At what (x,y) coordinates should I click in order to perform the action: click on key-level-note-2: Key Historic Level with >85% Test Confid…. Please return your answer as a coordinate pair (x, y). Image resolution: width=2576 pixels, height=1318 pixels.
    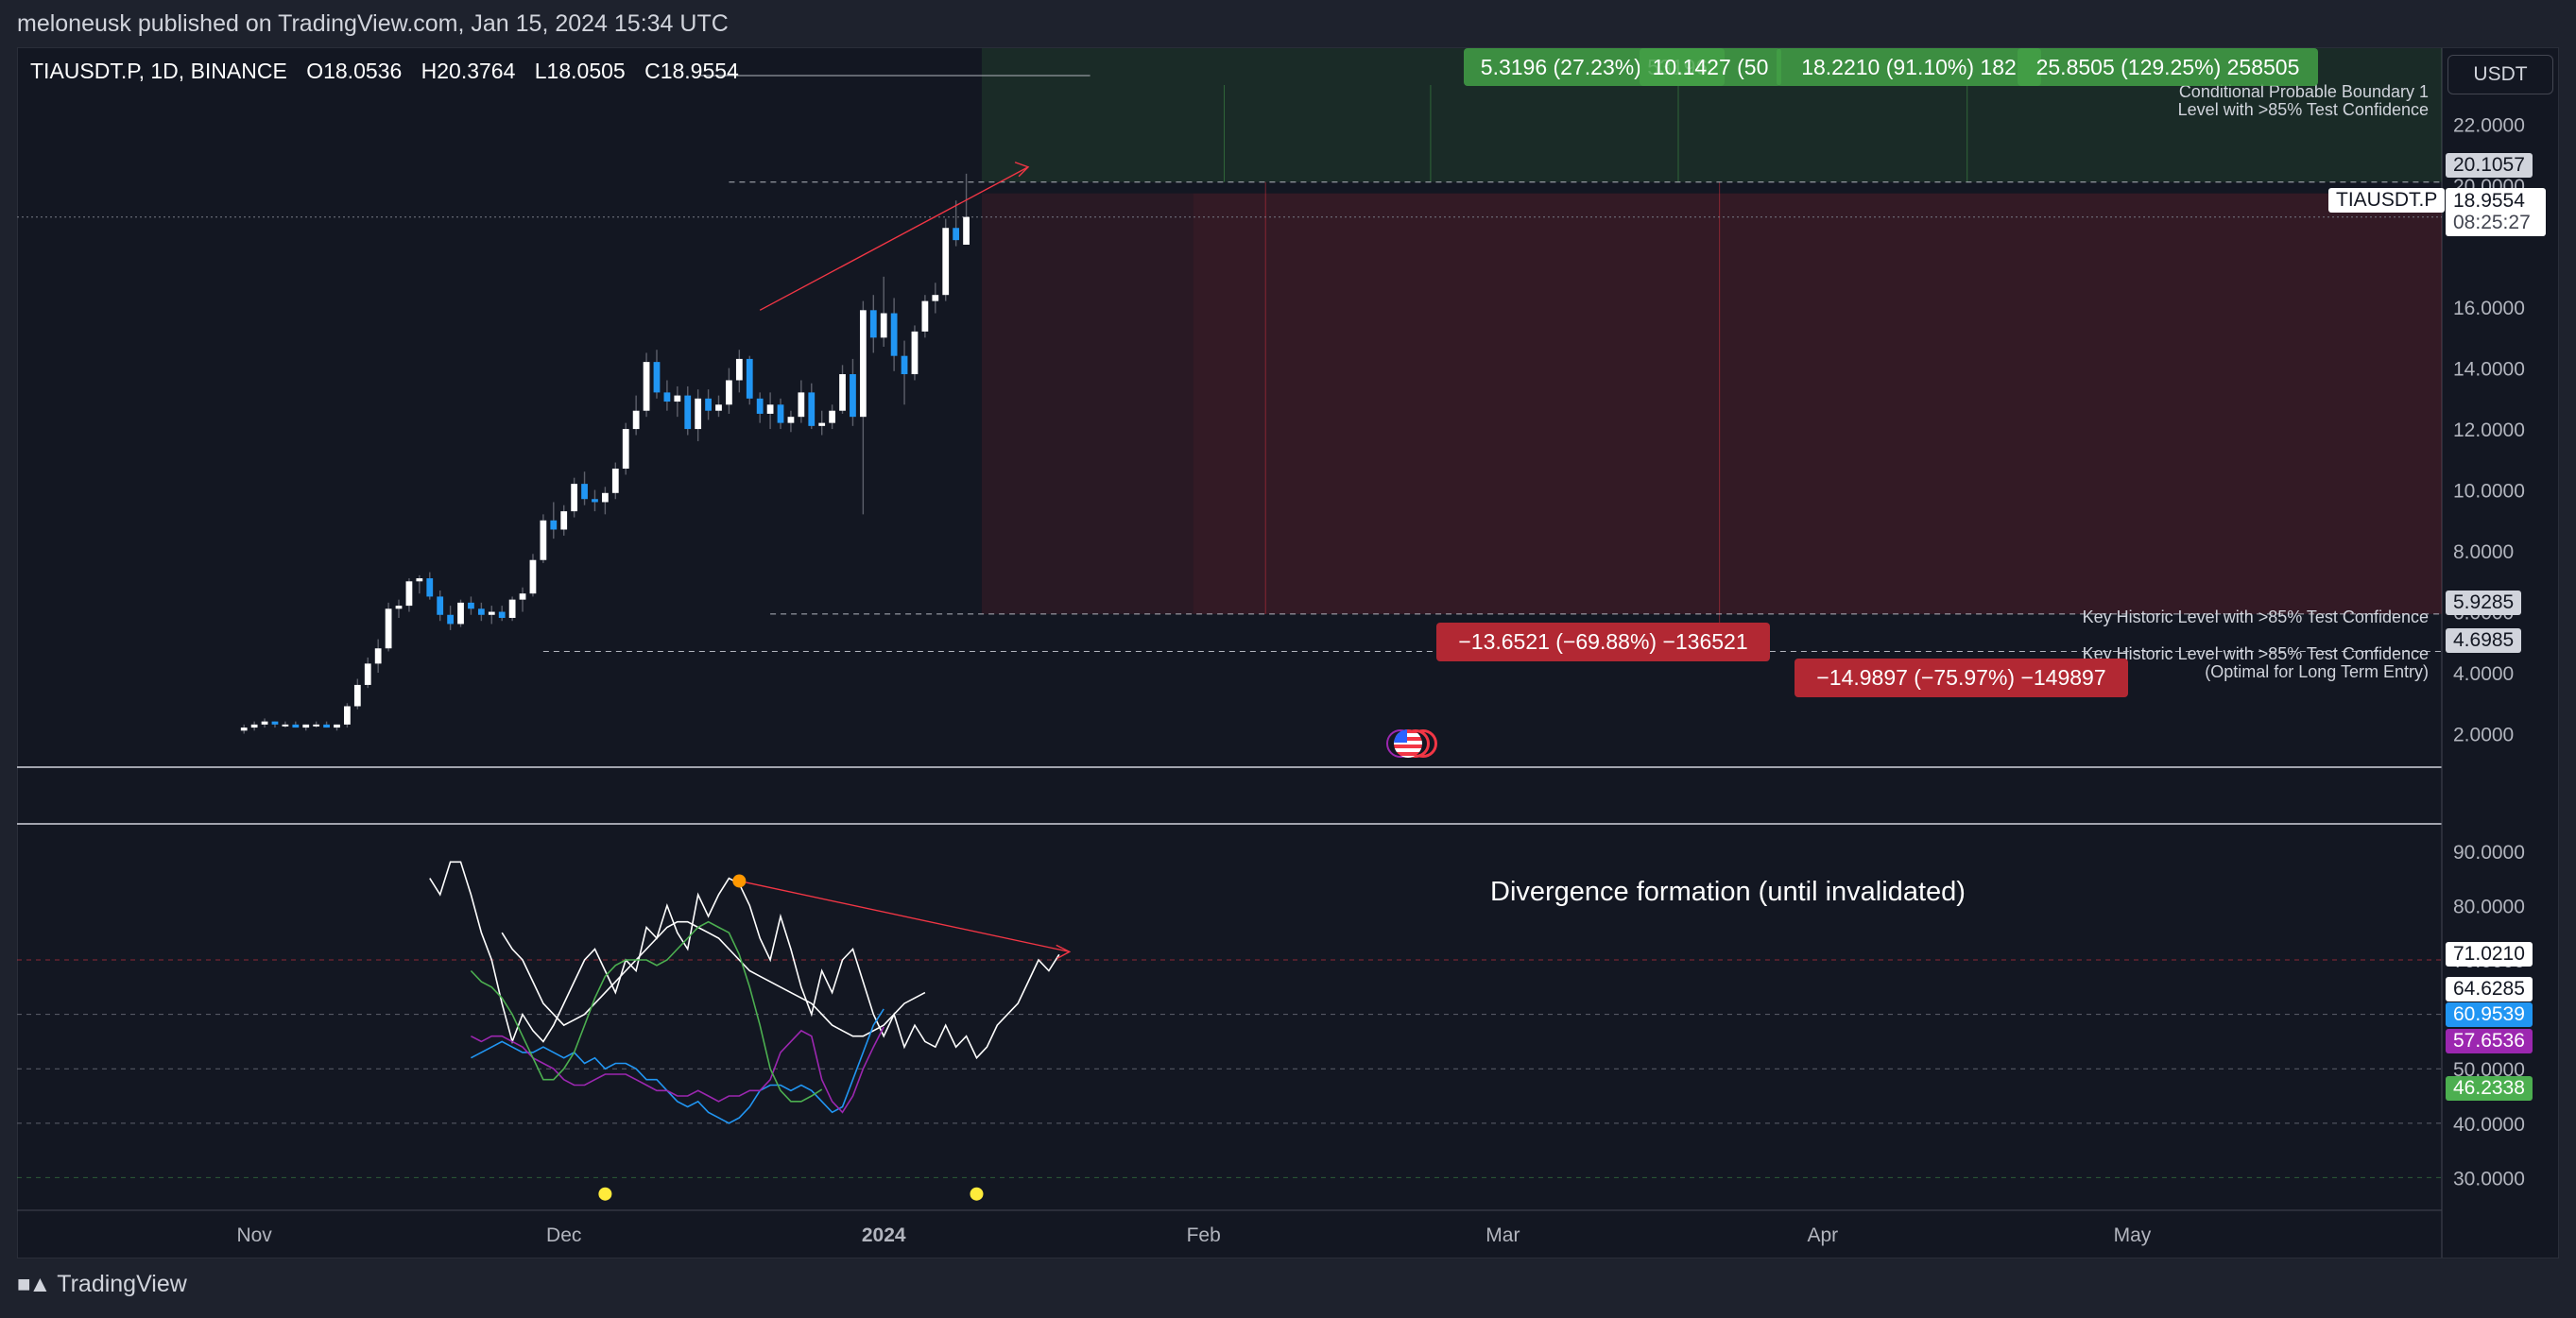
    Looking at the image, I should click on (2256, 663).